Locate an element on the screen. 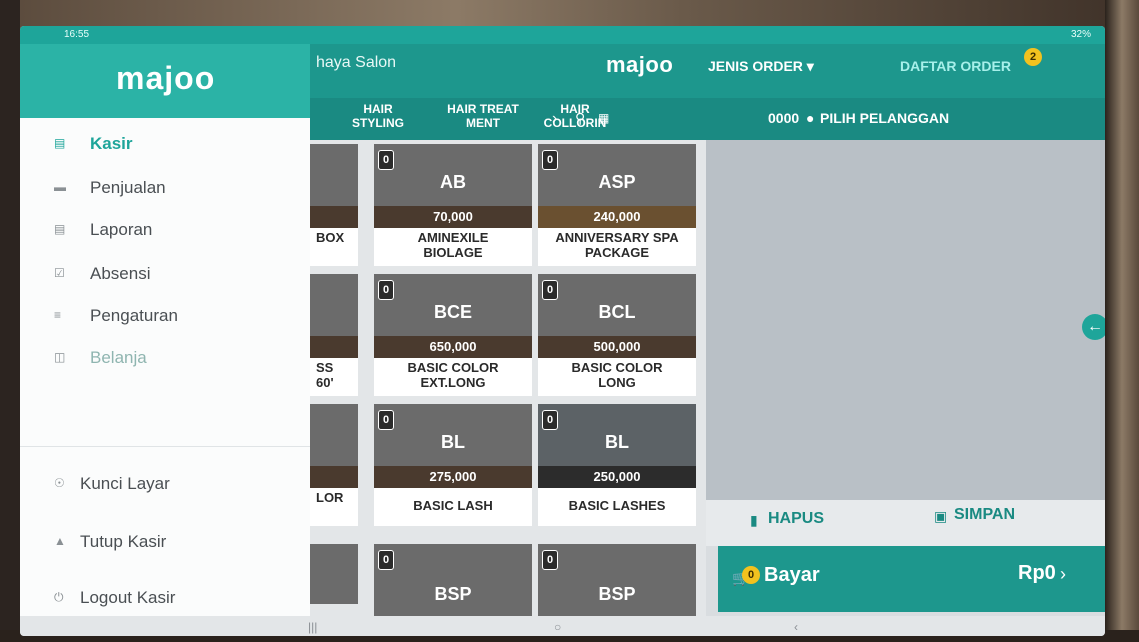 Image resolution: width=1139 pixels, height=642 pixels. menu-label: Laporan is located at coordinates (121, 229).